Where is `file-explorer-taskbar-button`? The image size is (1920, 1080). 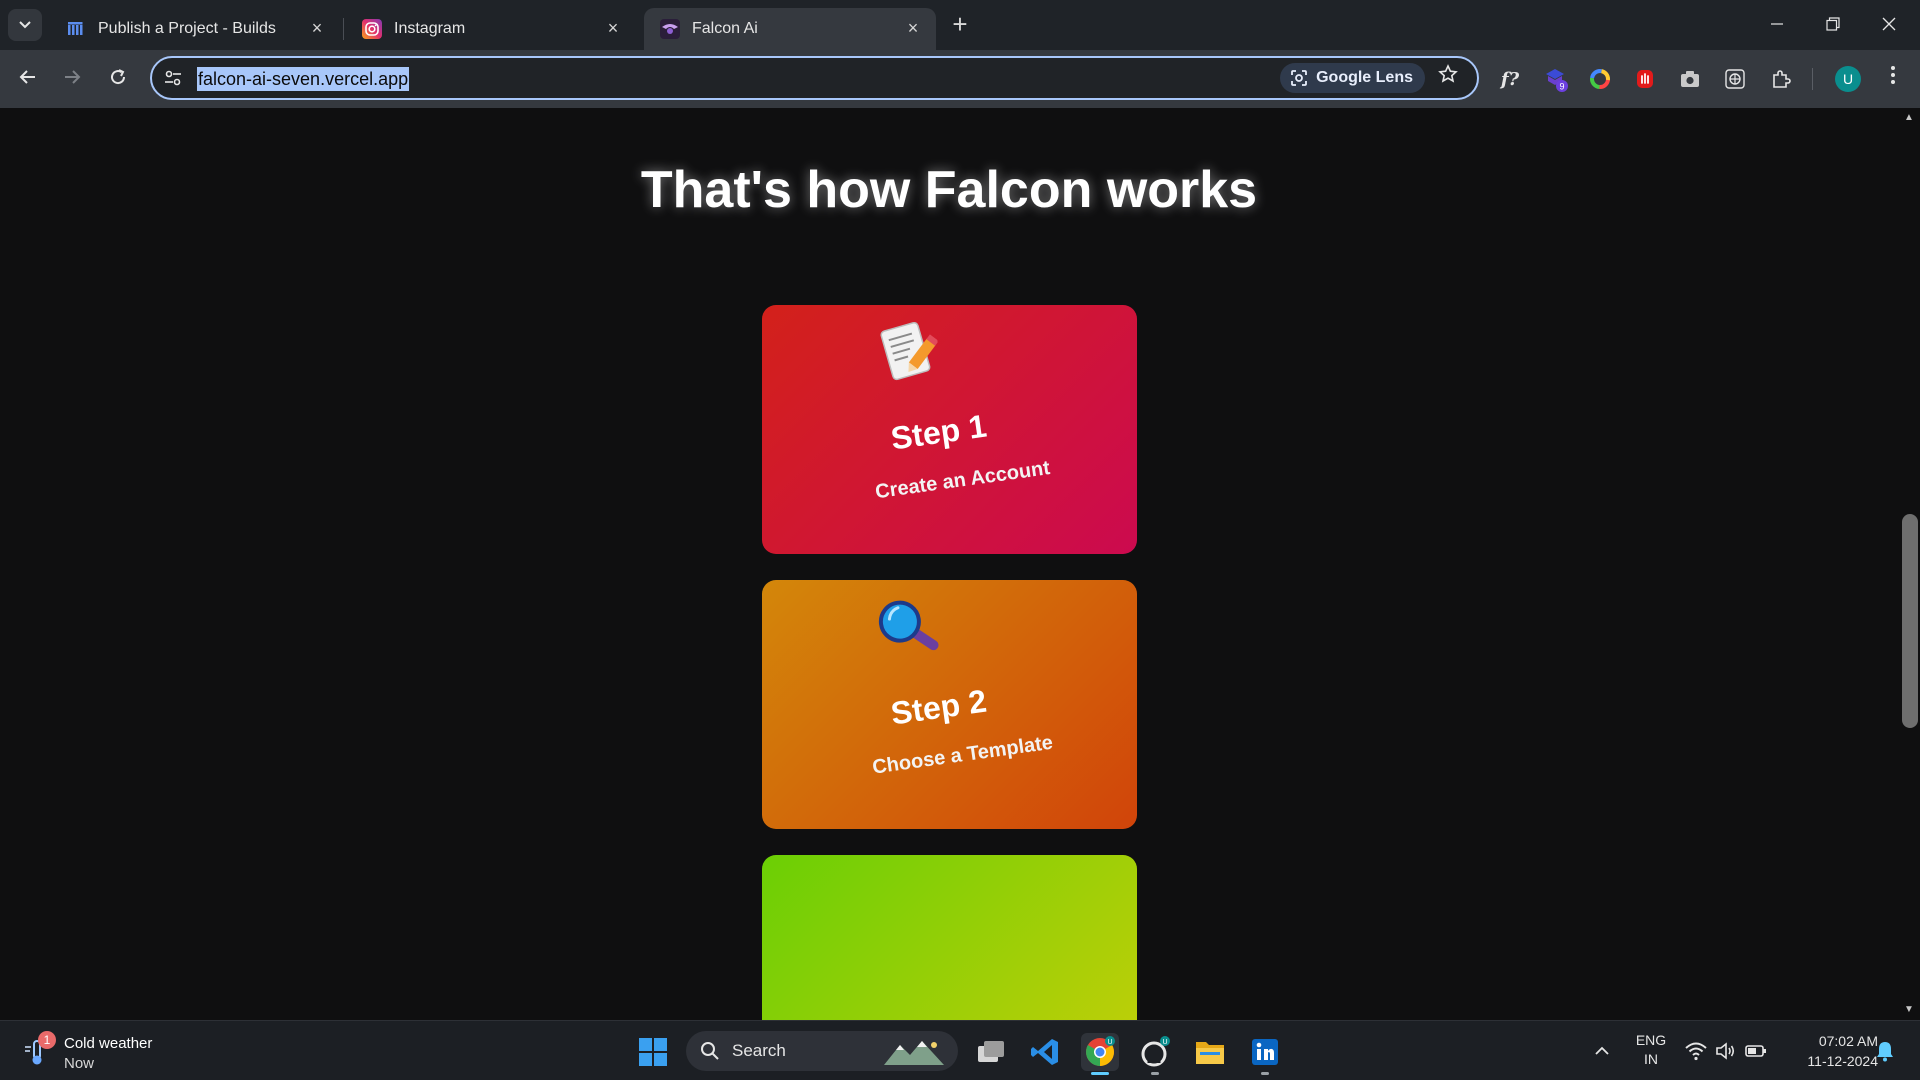
file-explorer-taskbar-button is located at coordinates (1210, 1052).